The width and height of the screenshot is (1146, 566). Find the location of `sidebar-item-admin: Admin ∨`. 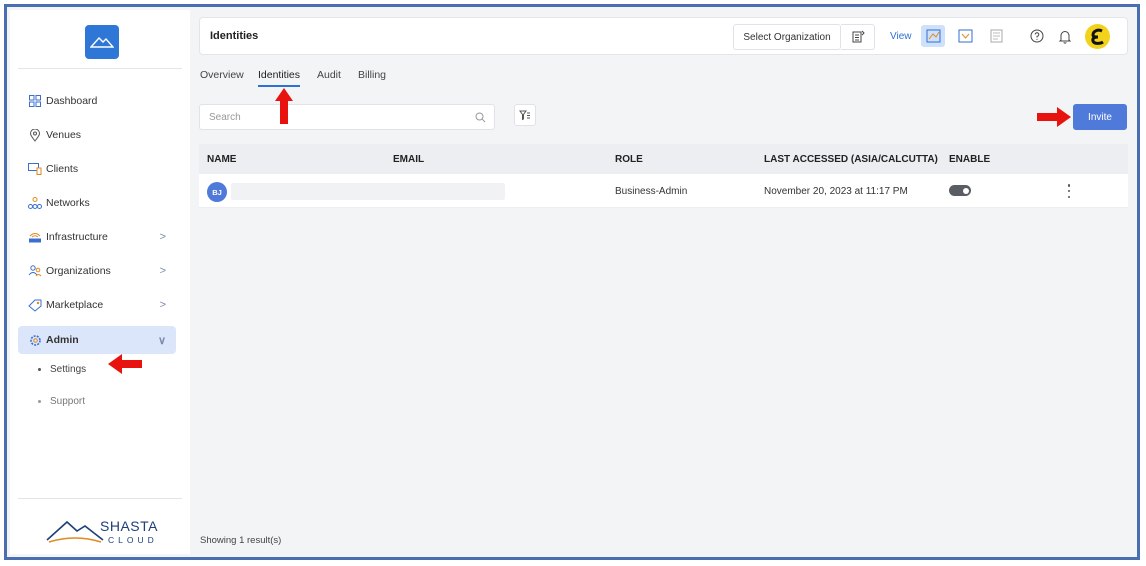

sidebar-item-admin: Admin ∨ is located at coordinates (97, 340).